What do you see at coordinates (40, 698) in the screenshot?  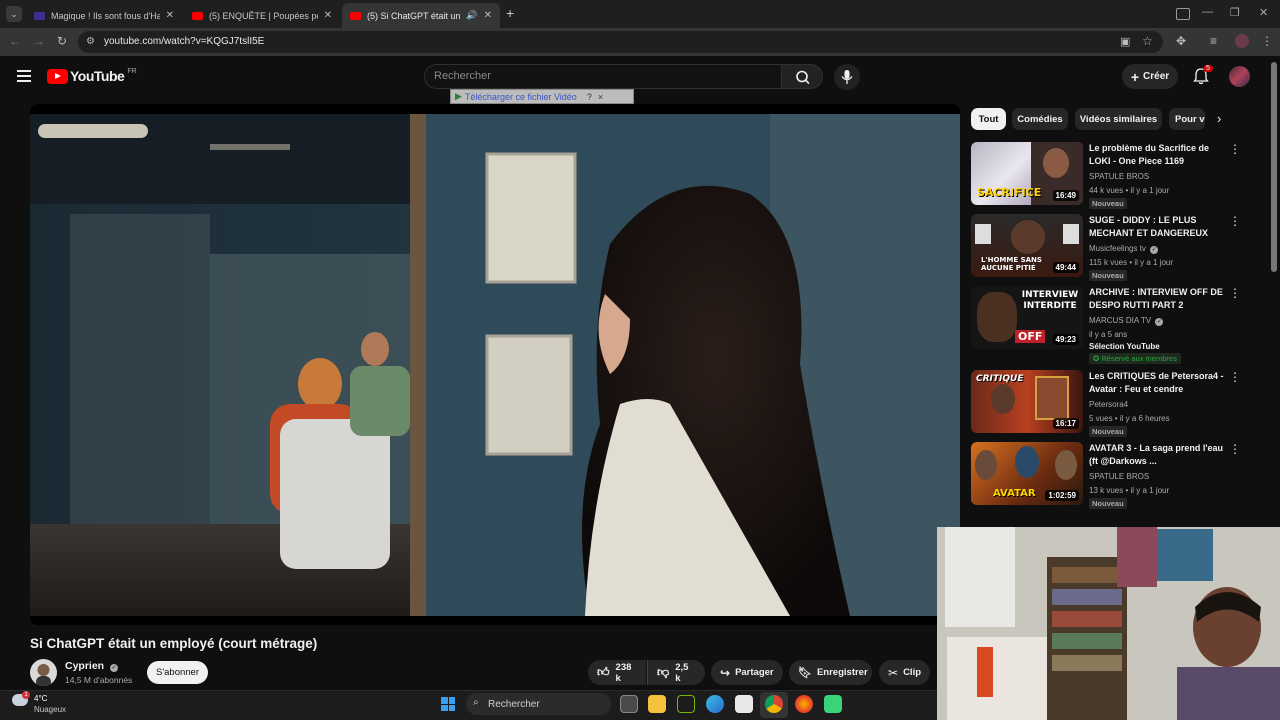 I see `weather-temperature: 4°C` at bounding box center [40, 698].